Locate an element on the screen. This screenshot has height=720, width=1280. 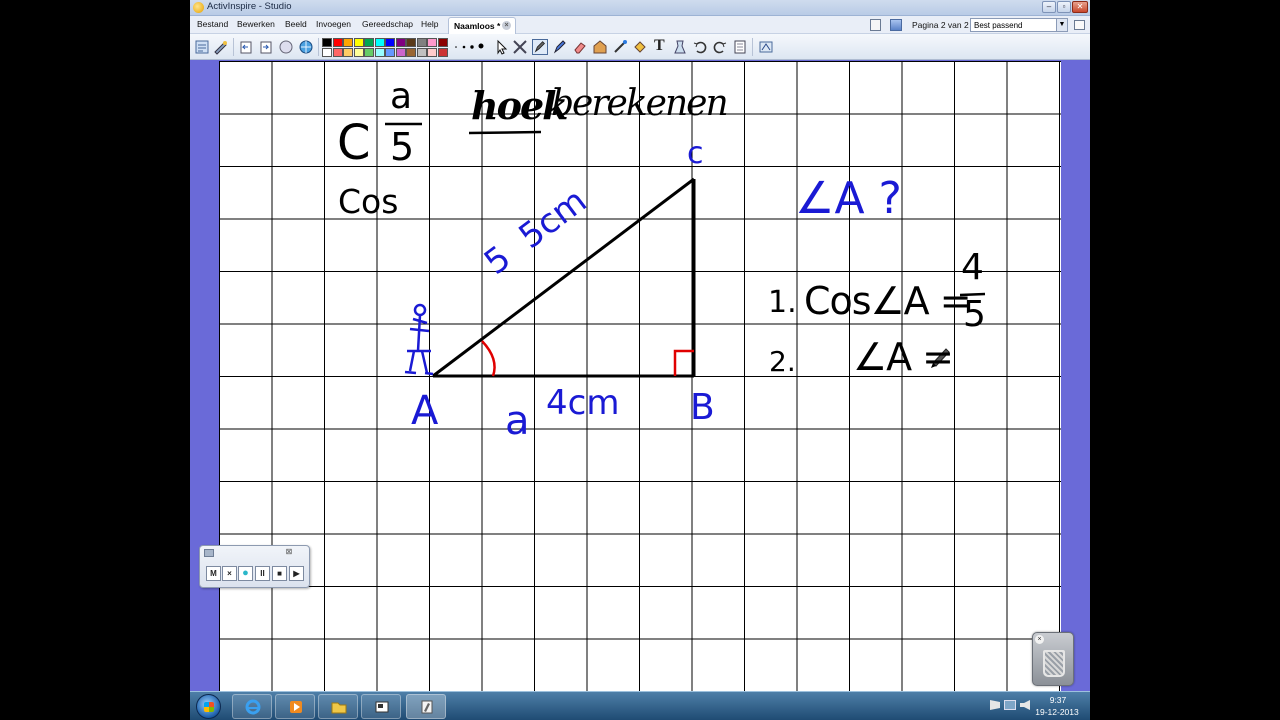
pen-width-dots-icon is located at coordinates (472, 47).